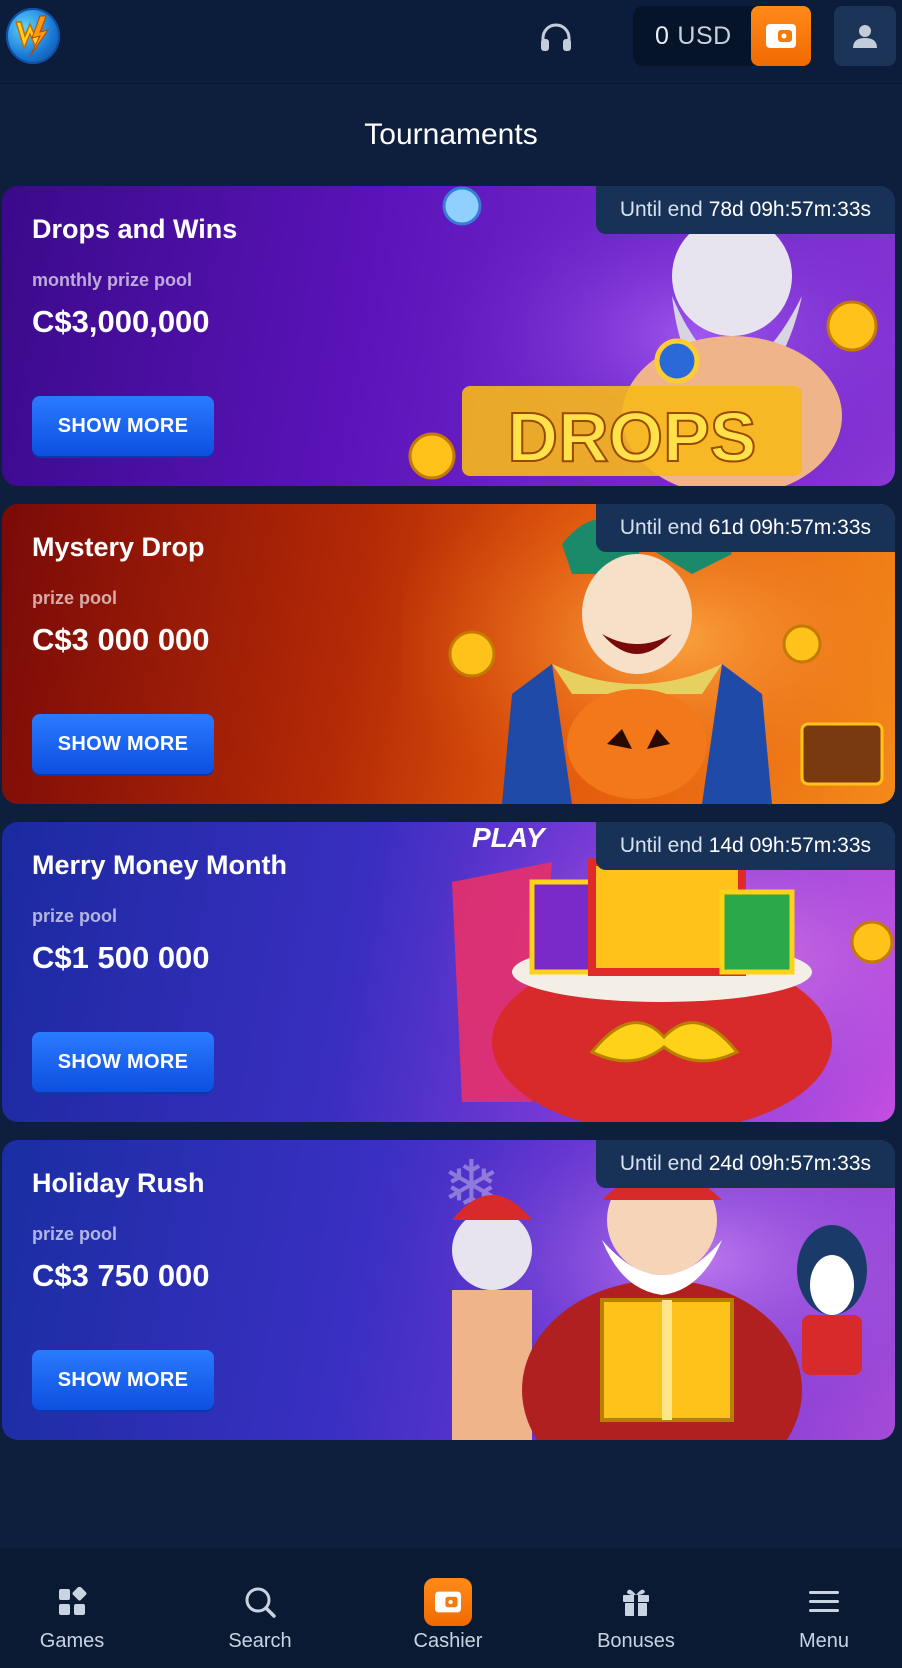  Describe the element at coordinates (556, 38) in the screenshot. I see `support-headset-icon` at that location.